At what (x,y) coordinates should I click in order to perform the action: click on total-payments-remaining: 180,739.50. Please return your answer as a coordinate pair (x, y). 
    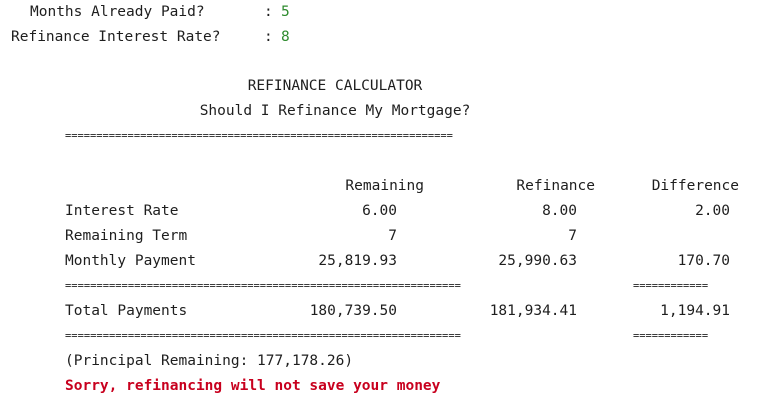
    Looking at the image, I should click on (353, 311).